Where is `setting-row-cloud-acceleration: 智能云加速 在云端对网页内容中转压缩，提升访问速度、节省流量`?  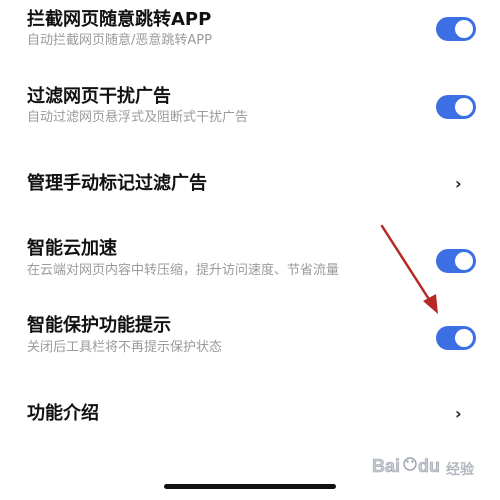
setting-row-cloud-acceleration: 智能云加速 在云端对网页内容中转压缩，提升访问速度、节省流量 is located at coordinates (250, 262).